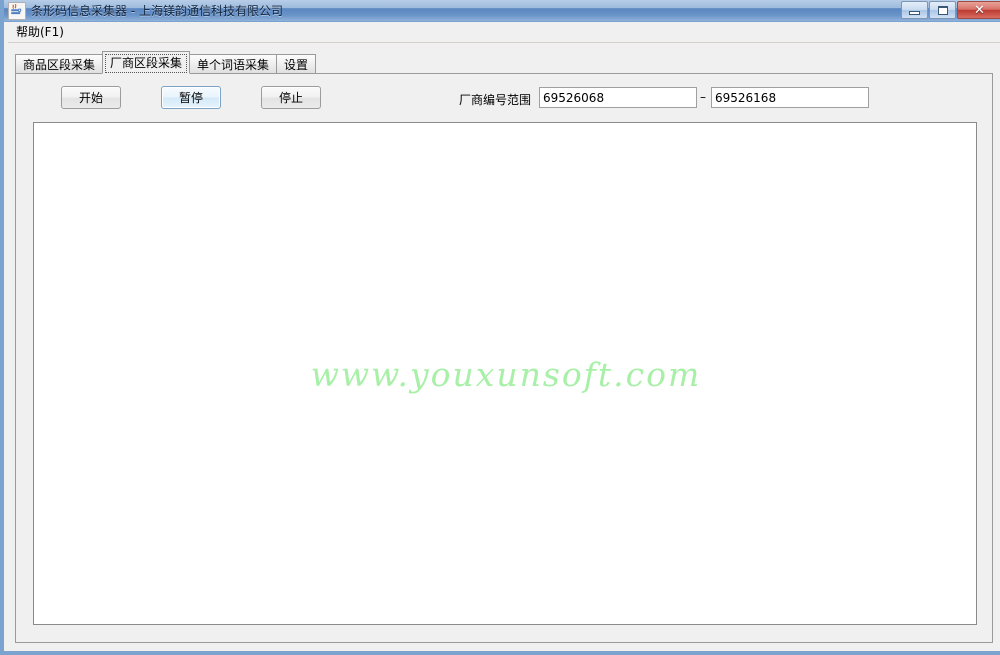  What do you see at coordinates (40, 32) in the screenshot?
I see `menu-help: 帮助(F1)` at bounding box center [40, 32].